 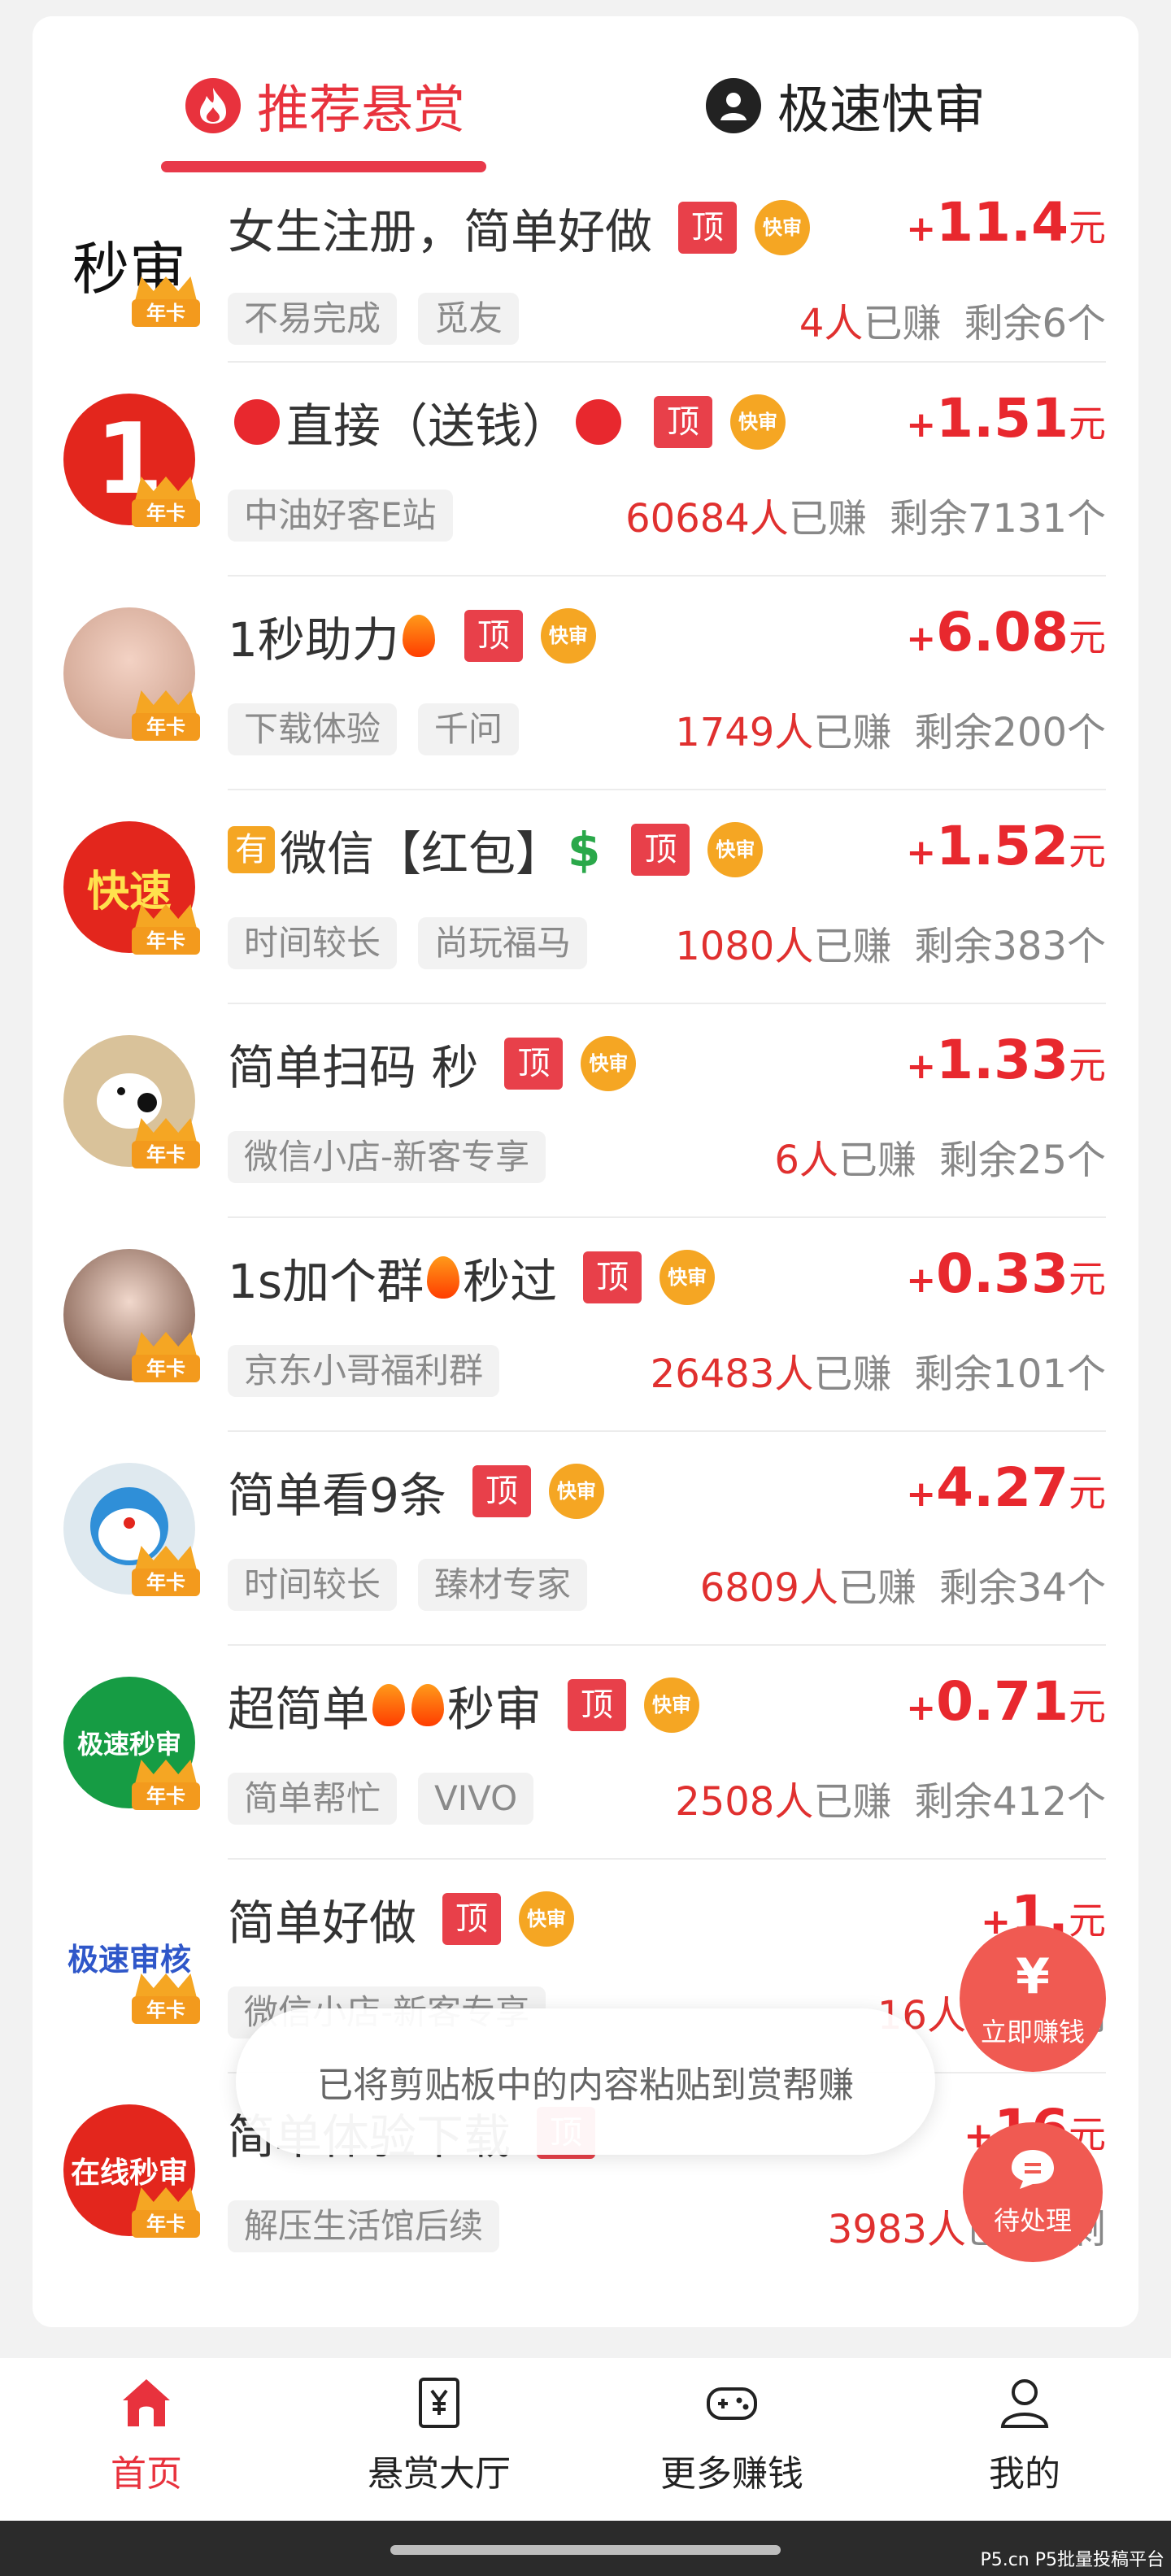 What do you see at coordinates (1024, 2474) in the screenshot?
I see `nav-mine-label: 我的` at bounding box center [1024, 2474].